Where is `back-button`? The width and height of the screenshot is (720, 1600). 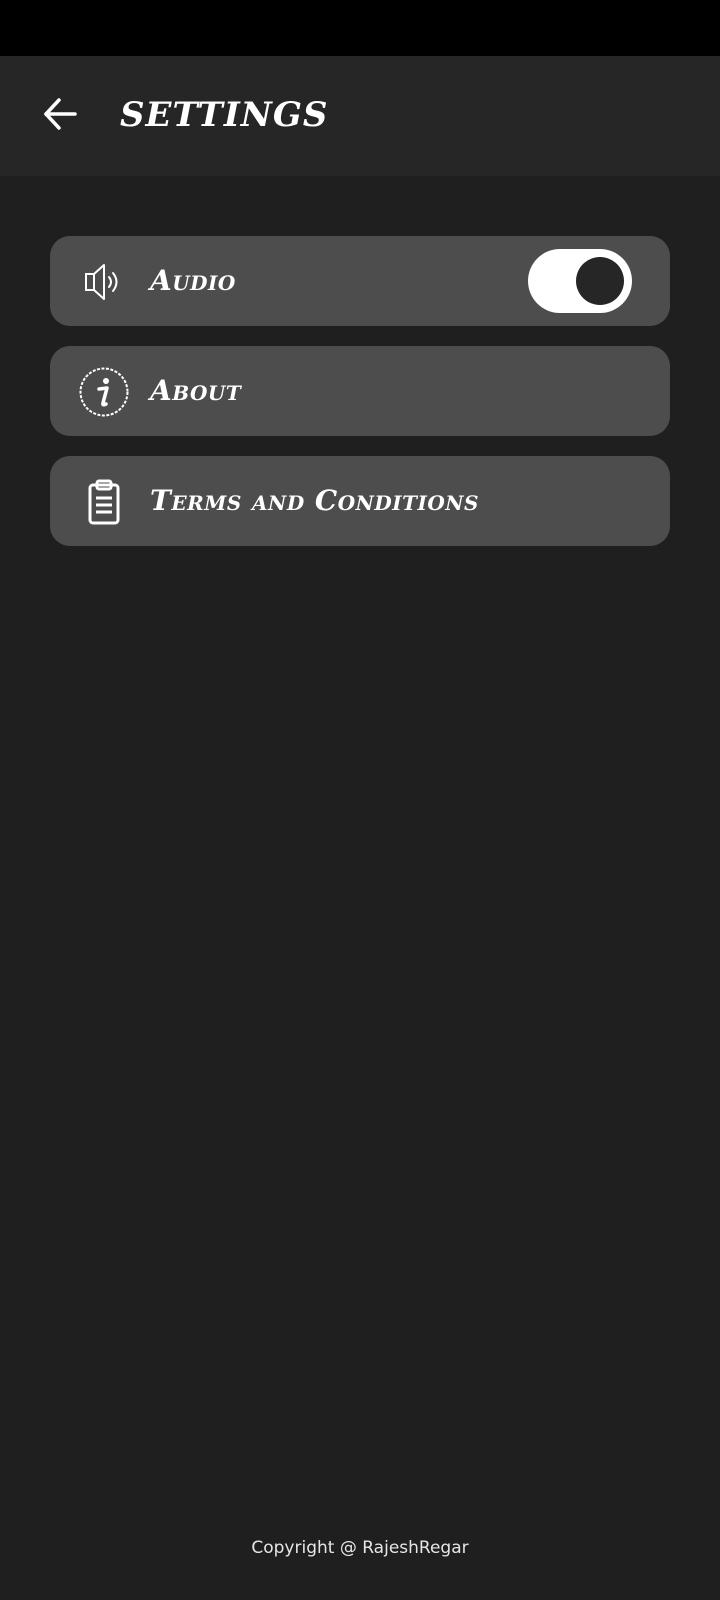 back-button is located at coordinates (60, 114).